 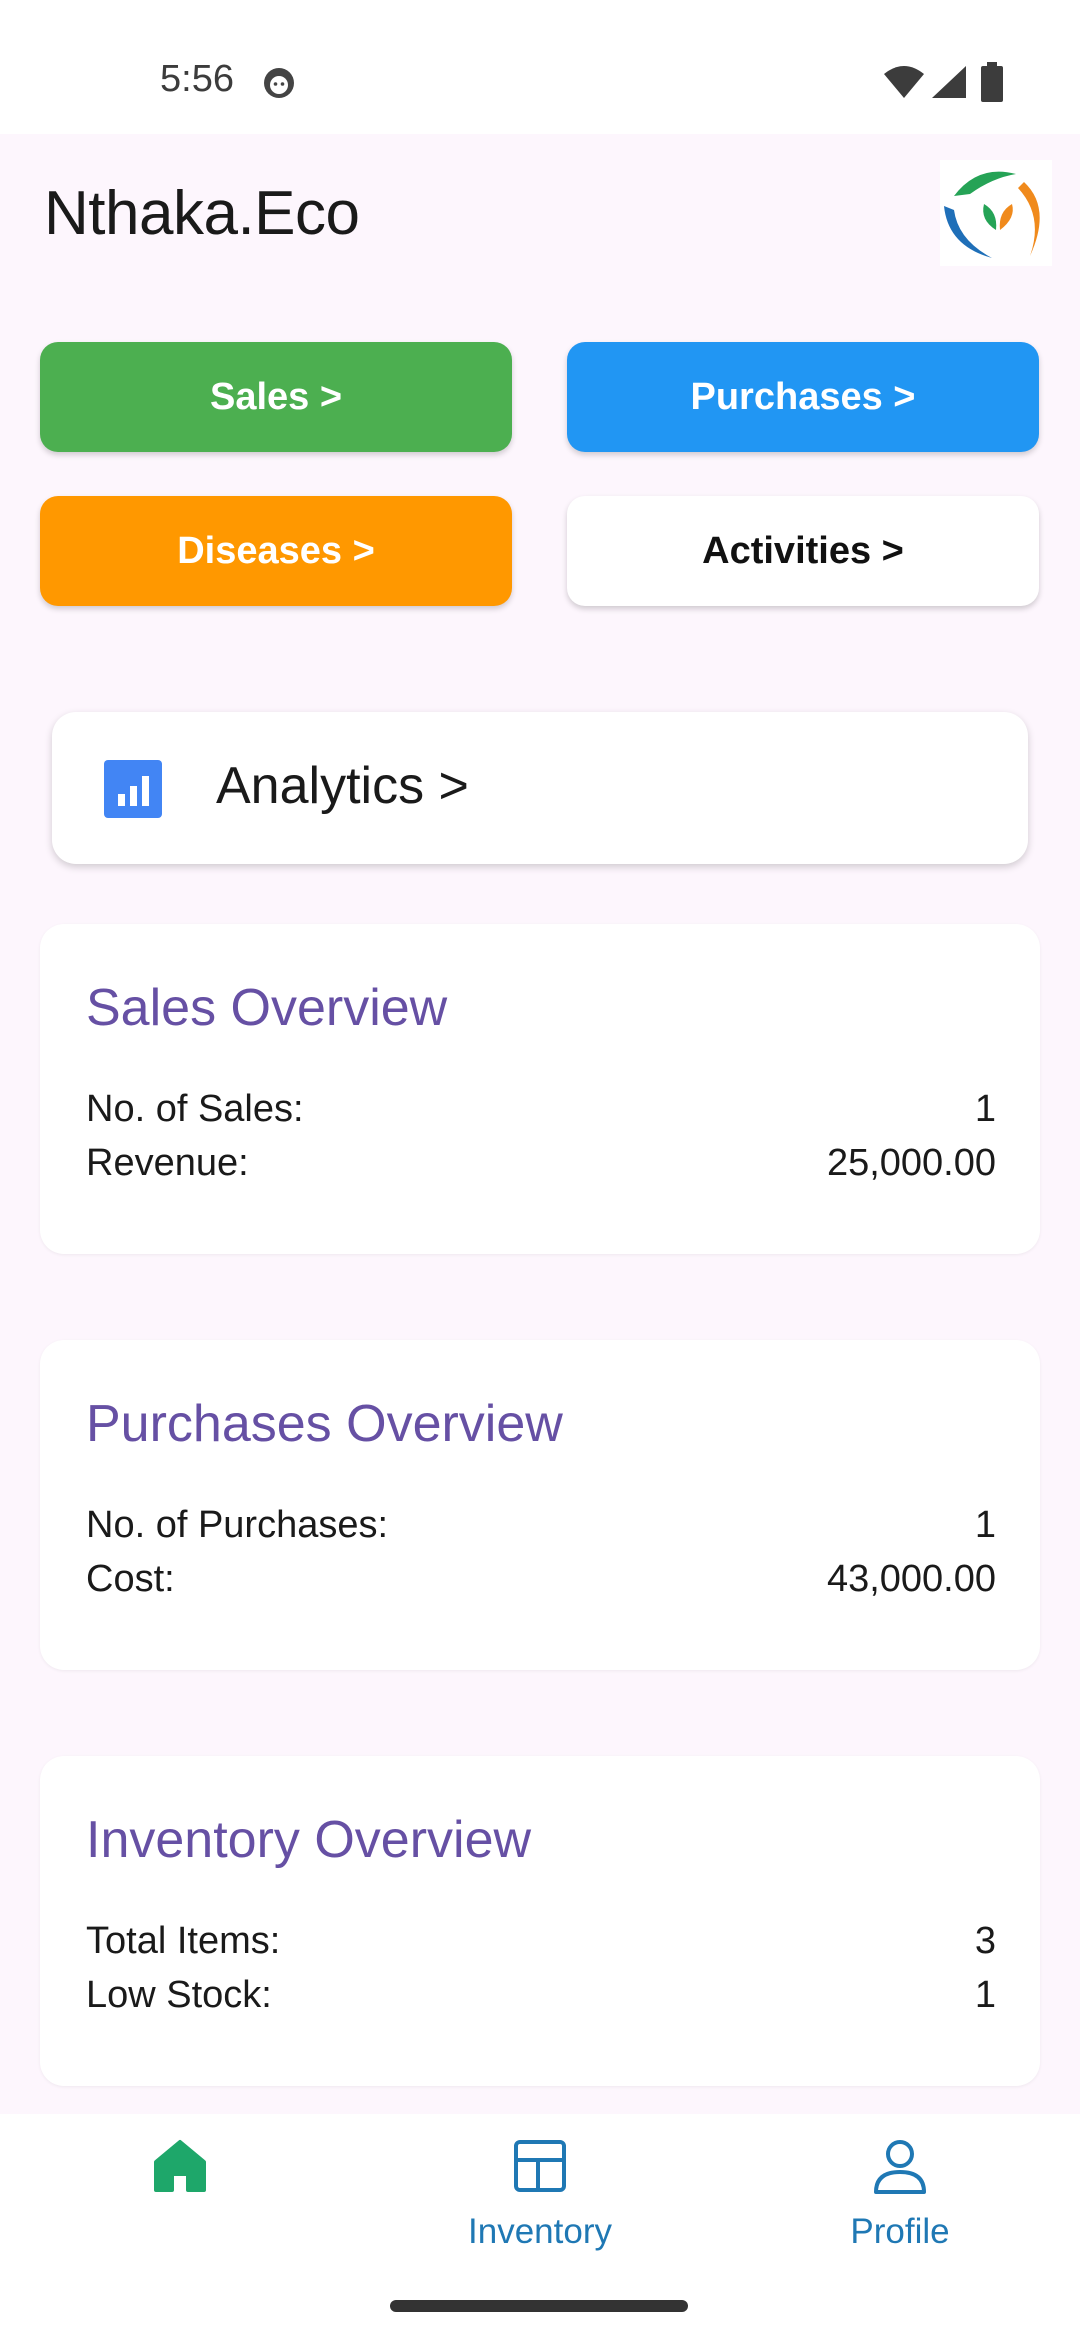 I want to click on low-stock-row: Low Stock: 1, so click(x=541, y=1995).